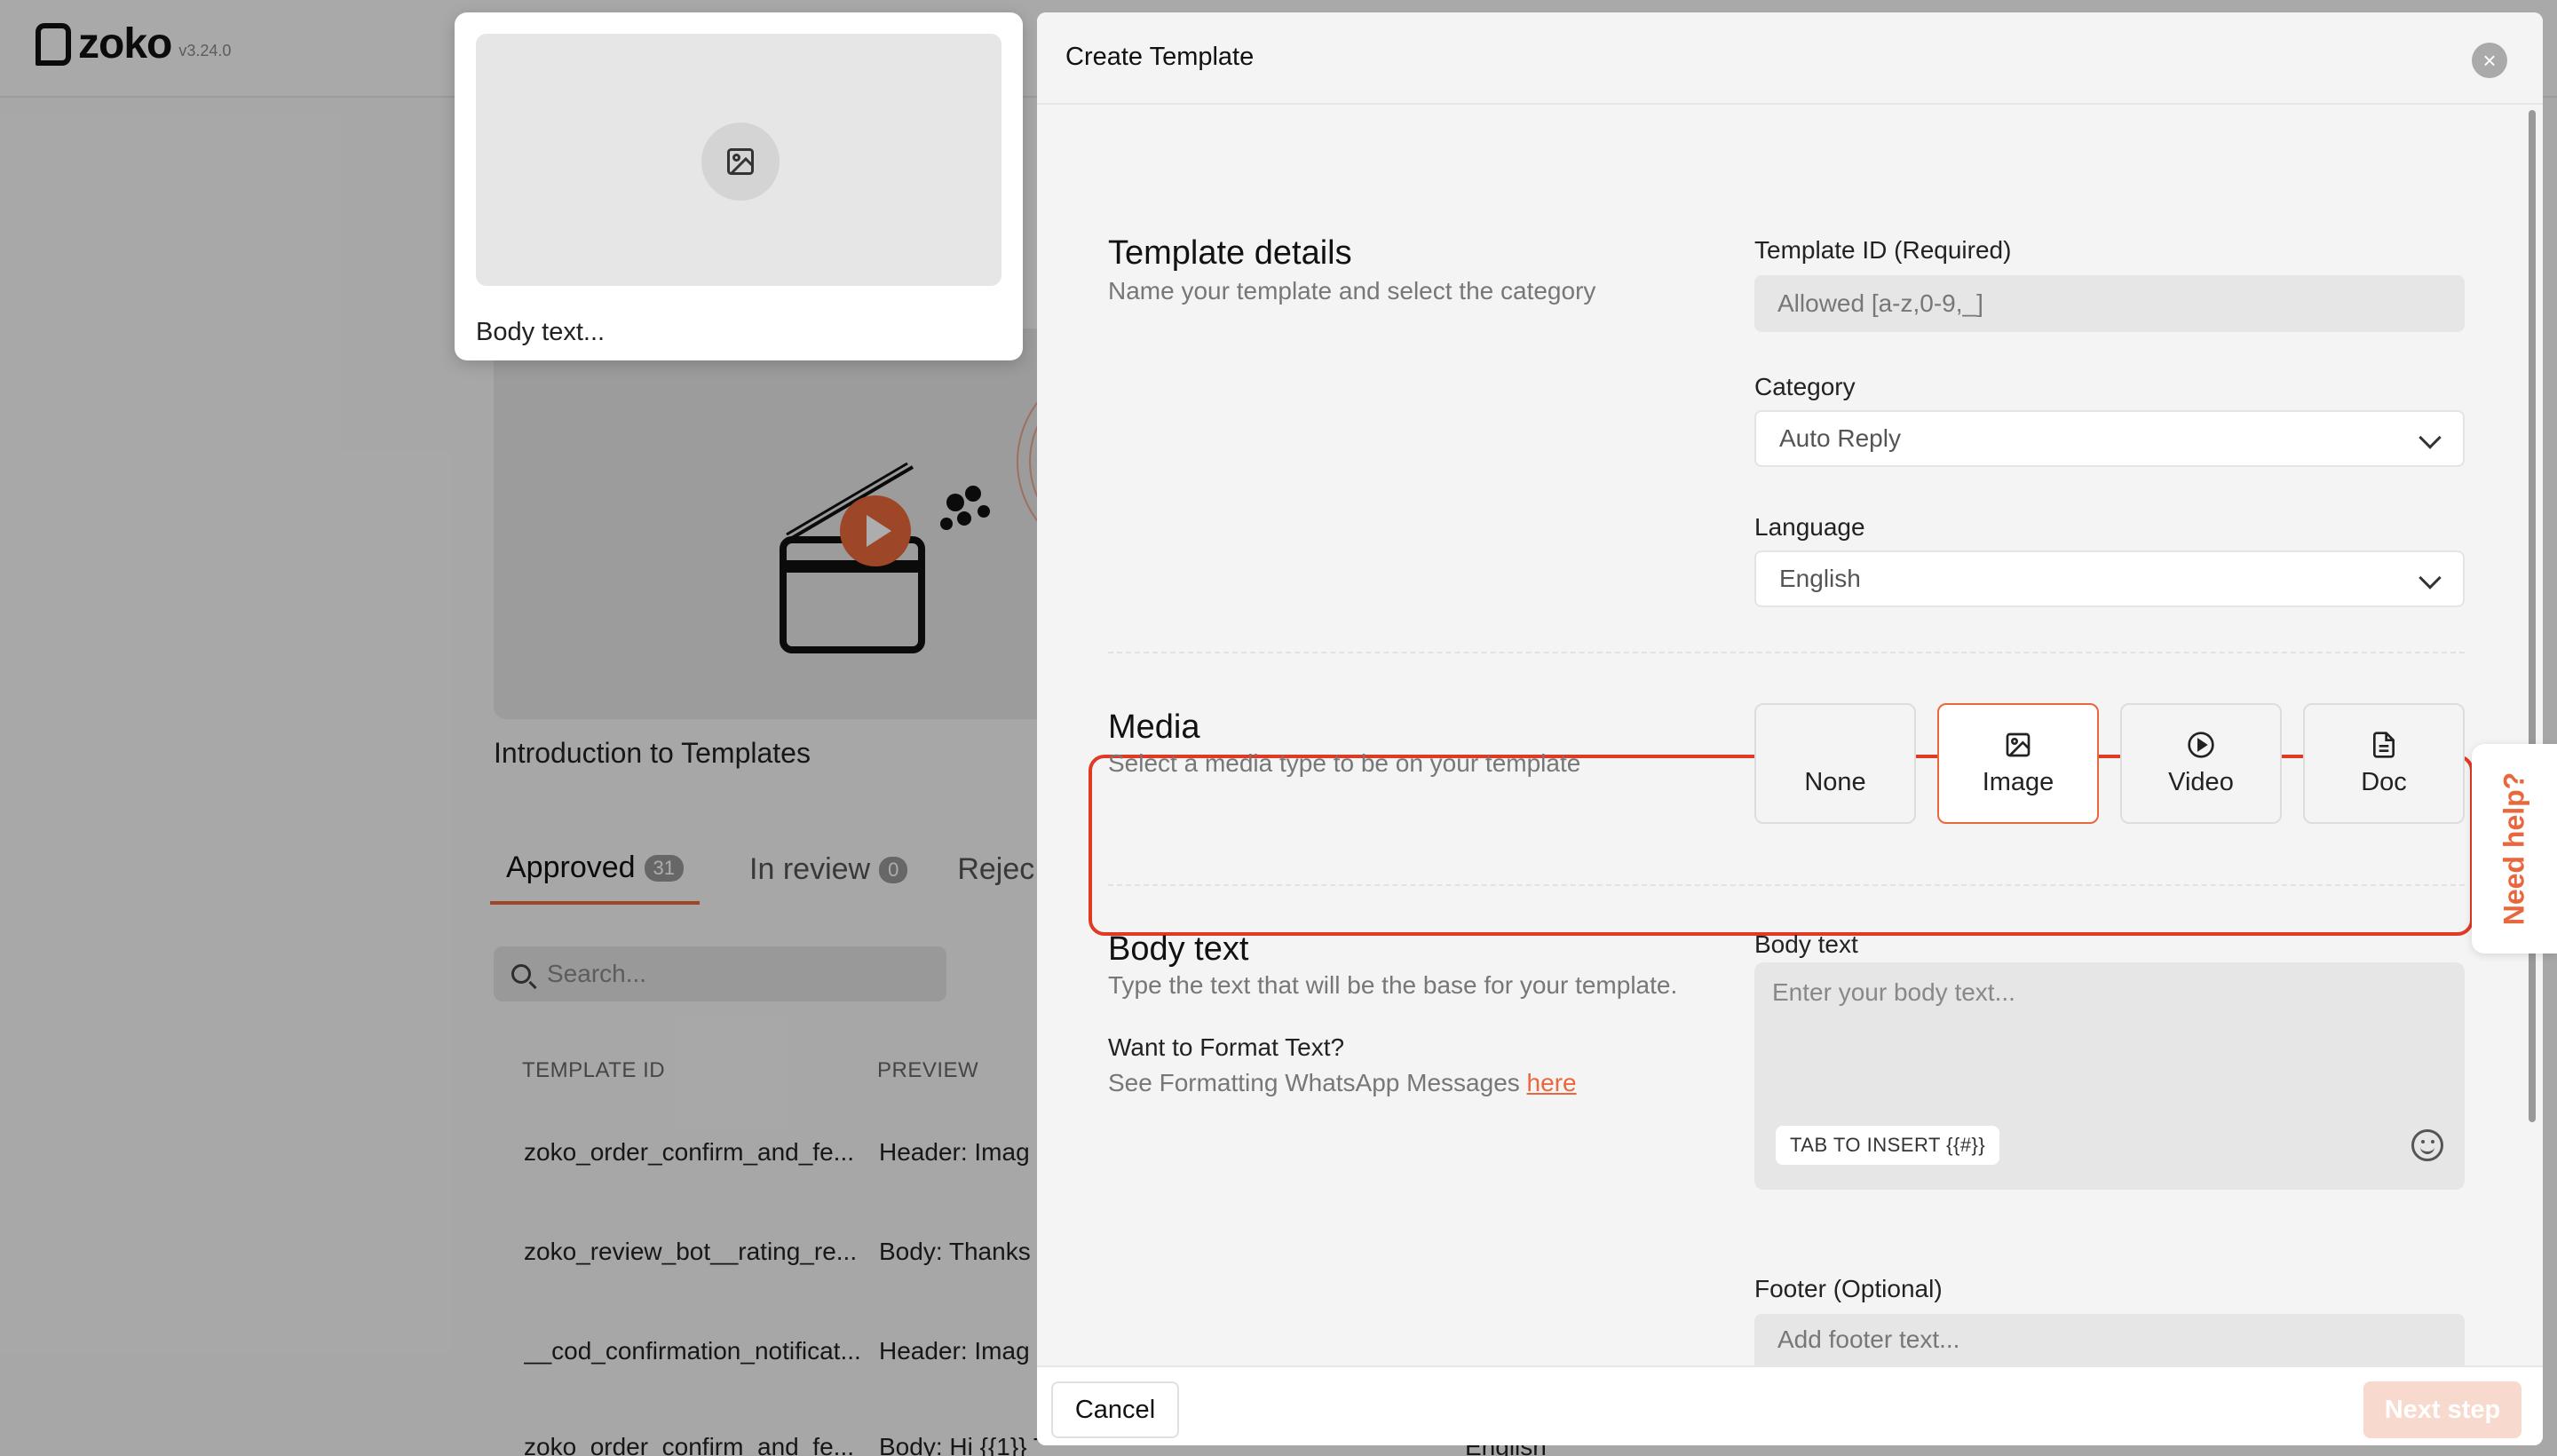 This screenshot has width=2557, height=1456. What do you see at coordinates (1835, 763) in the screenshot?
I see `media-option-none: None` at bounding box center [1835, 763].